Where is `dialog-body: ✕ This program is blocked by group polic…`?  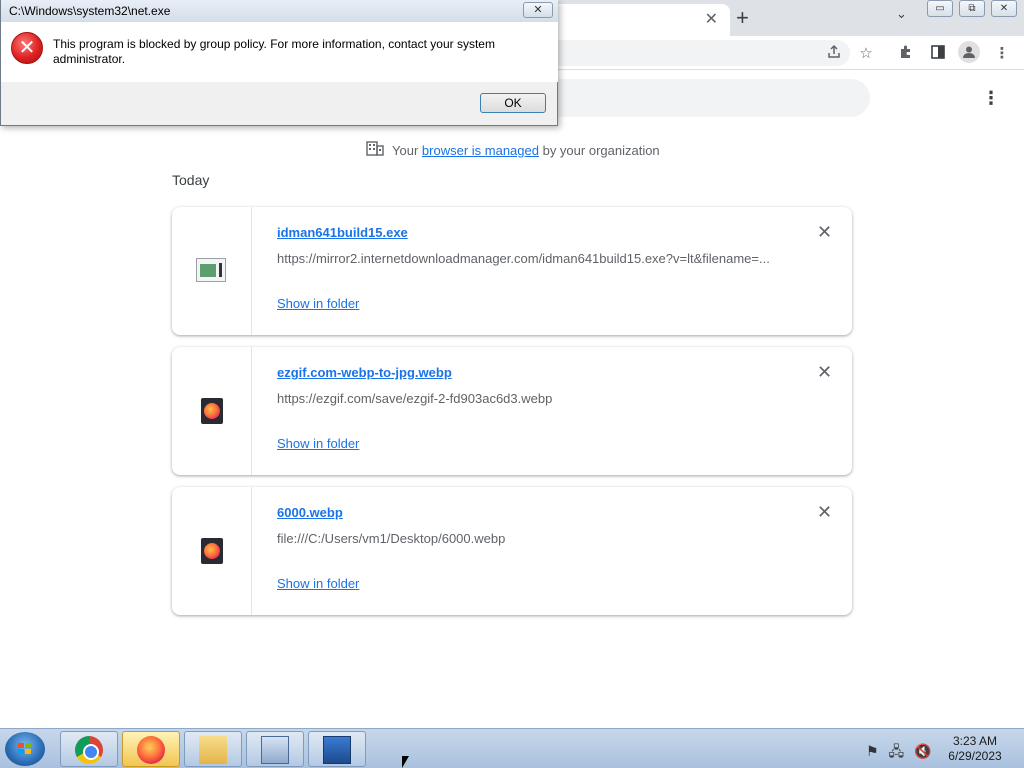 dialog-body: ✕ This program is blocked by group polic… is located at coordinates (279, 52).